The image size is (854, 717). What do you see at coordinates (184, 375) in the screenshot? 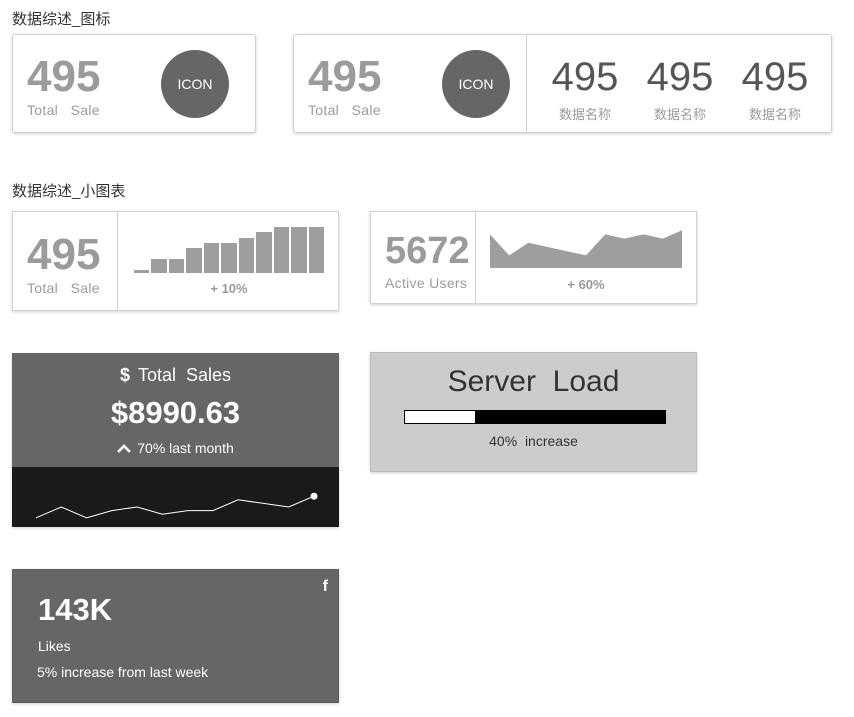
I see `sales-title: Total Sales` at bounding box center [184, 375].